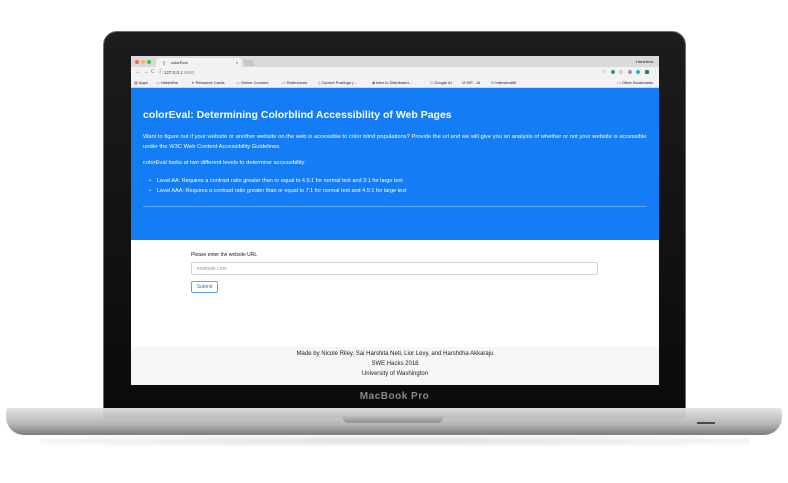  Describe the element at coordinates (249, 63) in the screenshot. I see `new-tab-button` at that location.